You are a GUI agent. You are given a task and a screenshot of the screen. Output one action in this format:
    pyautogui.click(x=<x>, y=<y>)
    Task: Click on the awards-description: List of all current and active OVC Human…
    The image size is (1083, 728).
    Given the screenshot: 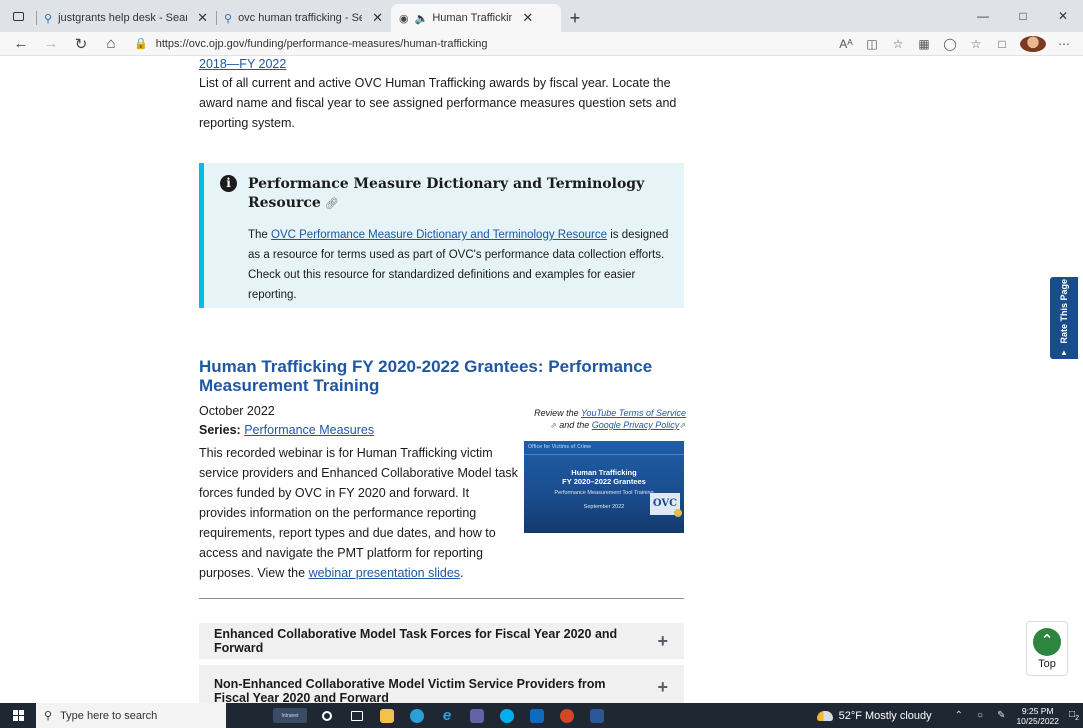 What is the action you would take?
    pyautogui.click(x=438, y=103)
    